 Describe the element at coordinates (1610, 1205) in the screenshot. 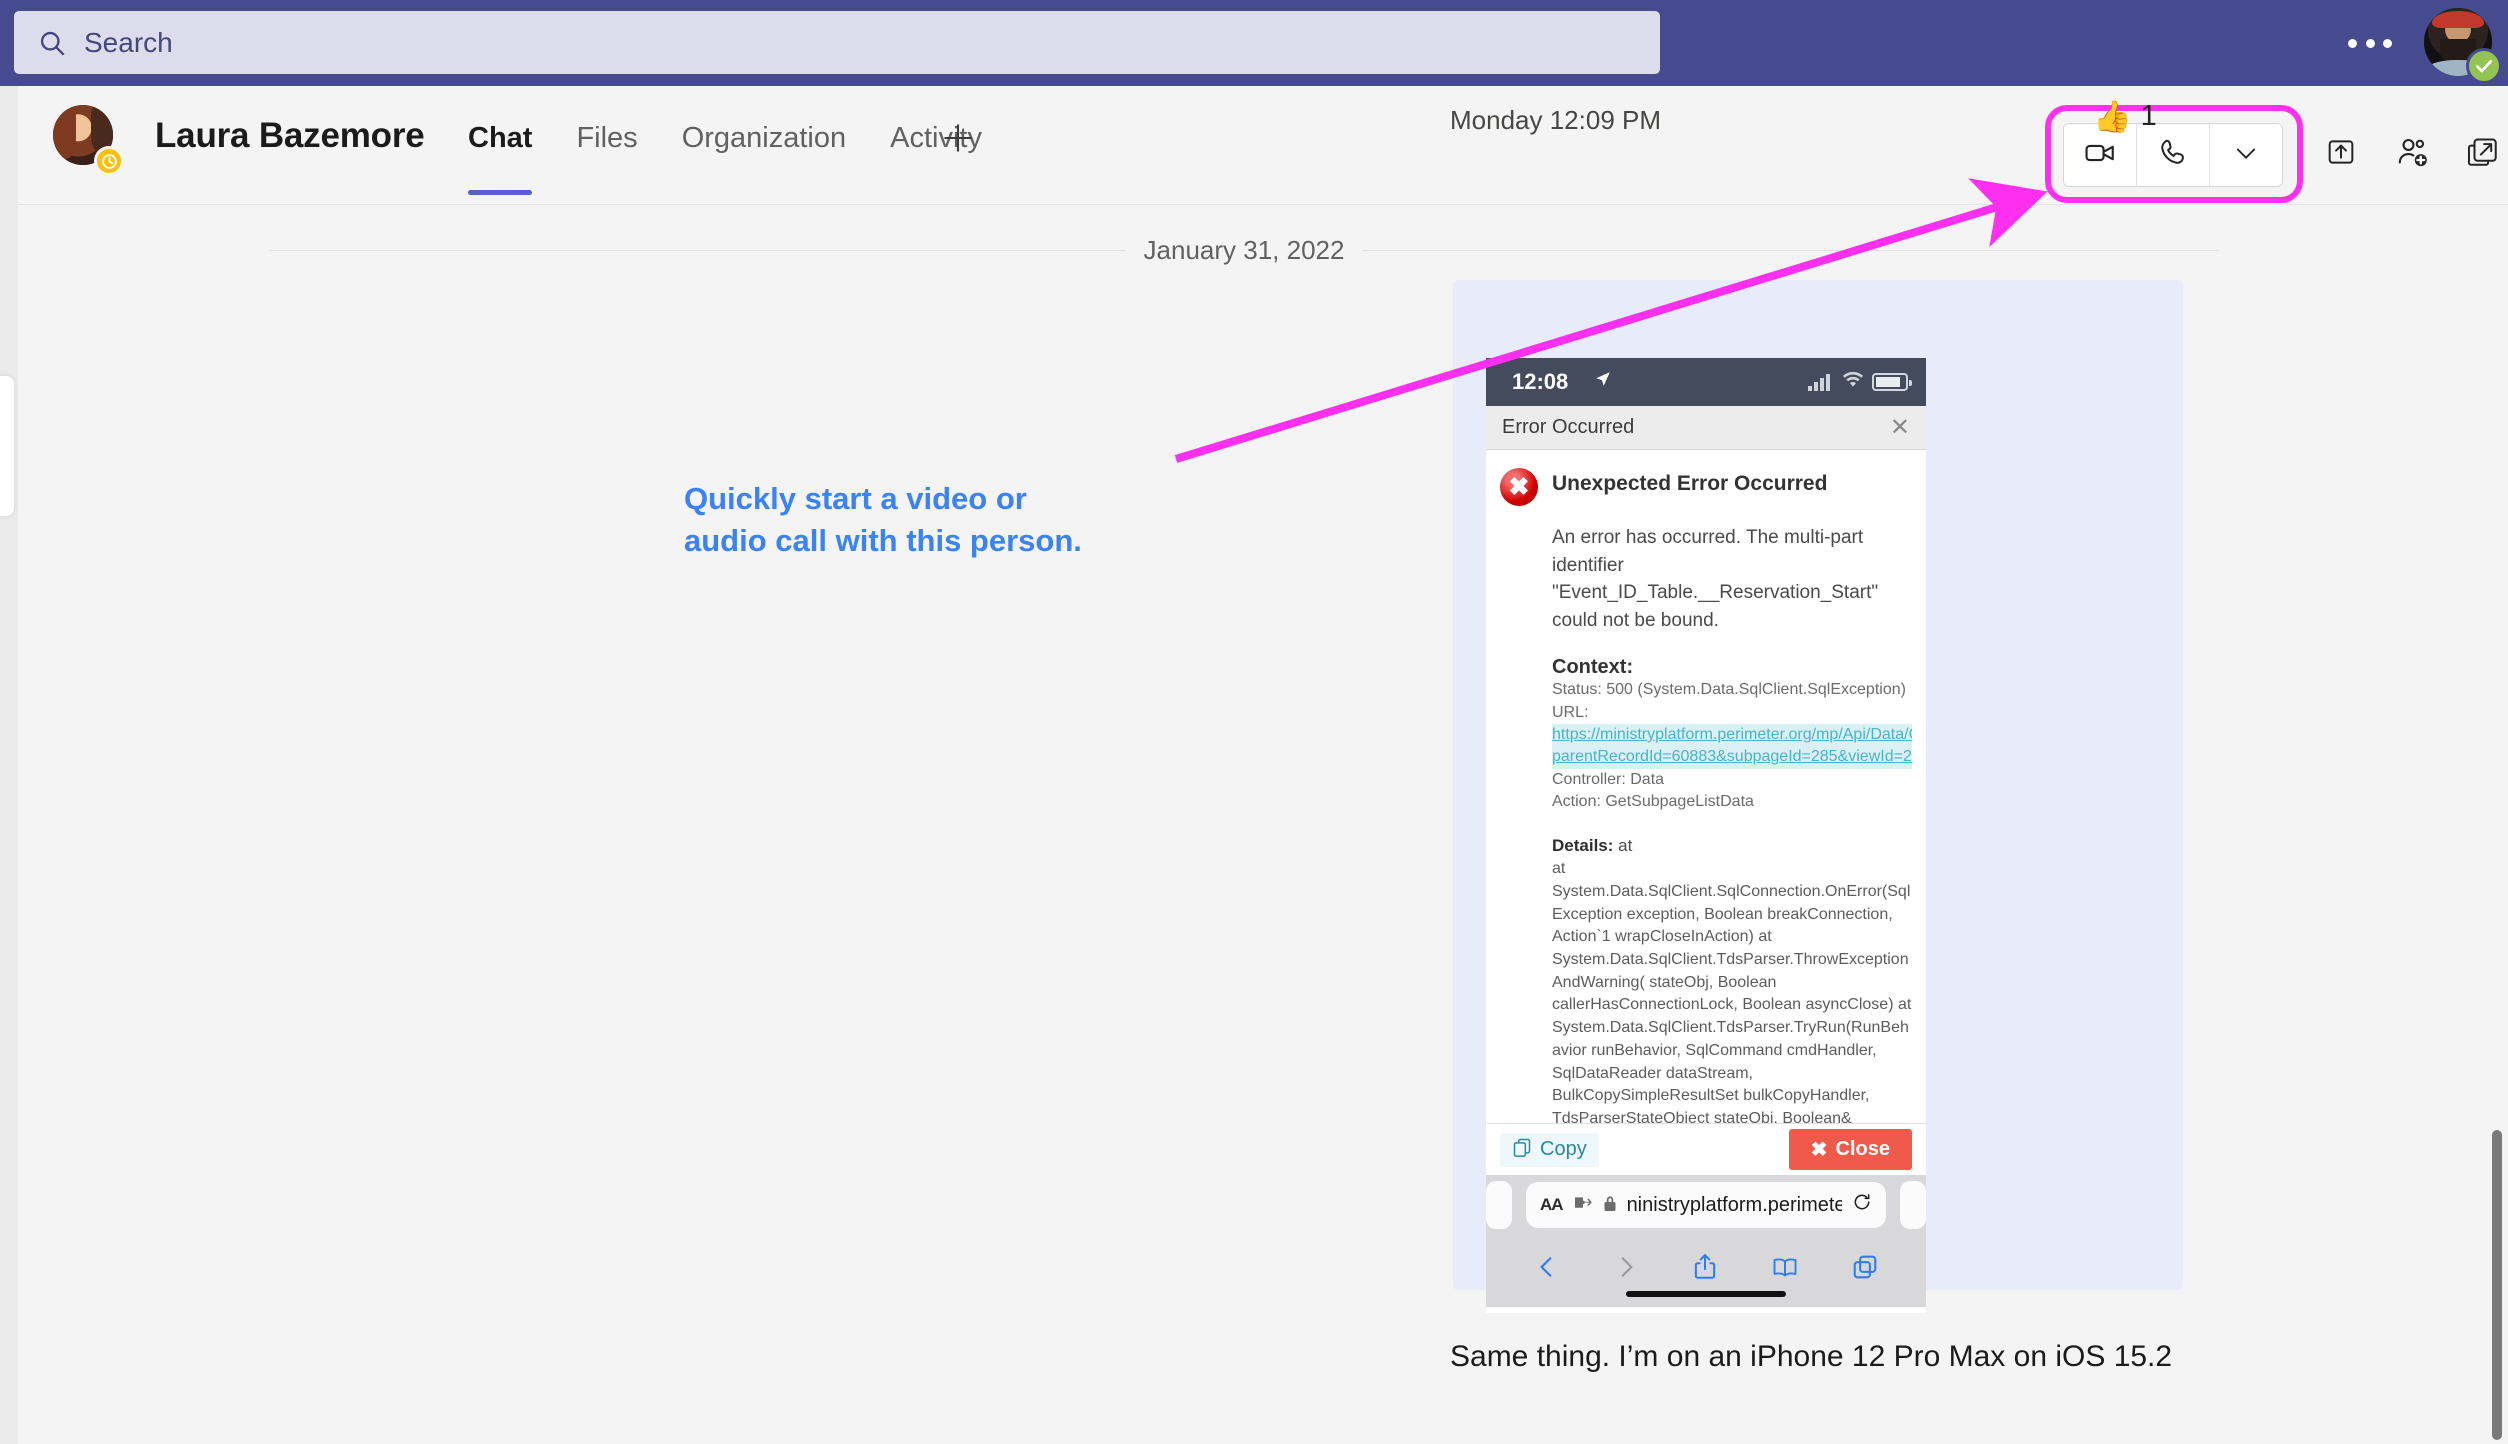

I see `lock-icon` at that location.